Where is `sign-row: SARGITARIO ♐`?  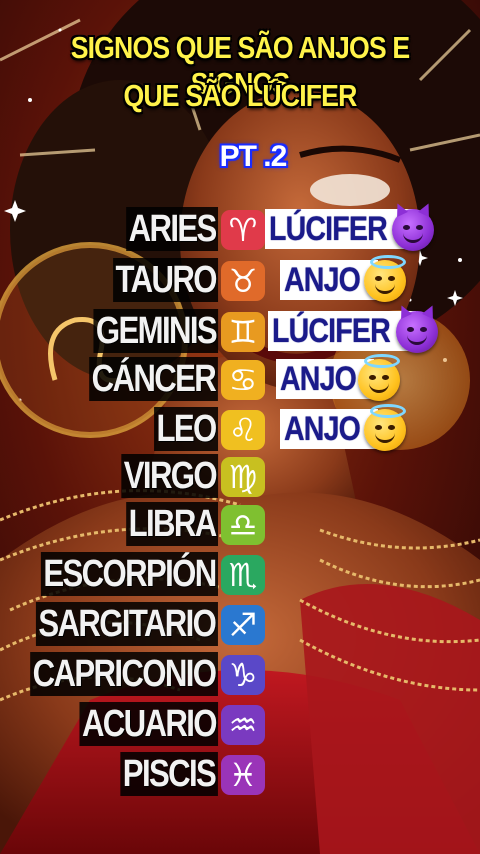 sign-row: SARGITARIO ♐ is located at coordinates (240, 625).